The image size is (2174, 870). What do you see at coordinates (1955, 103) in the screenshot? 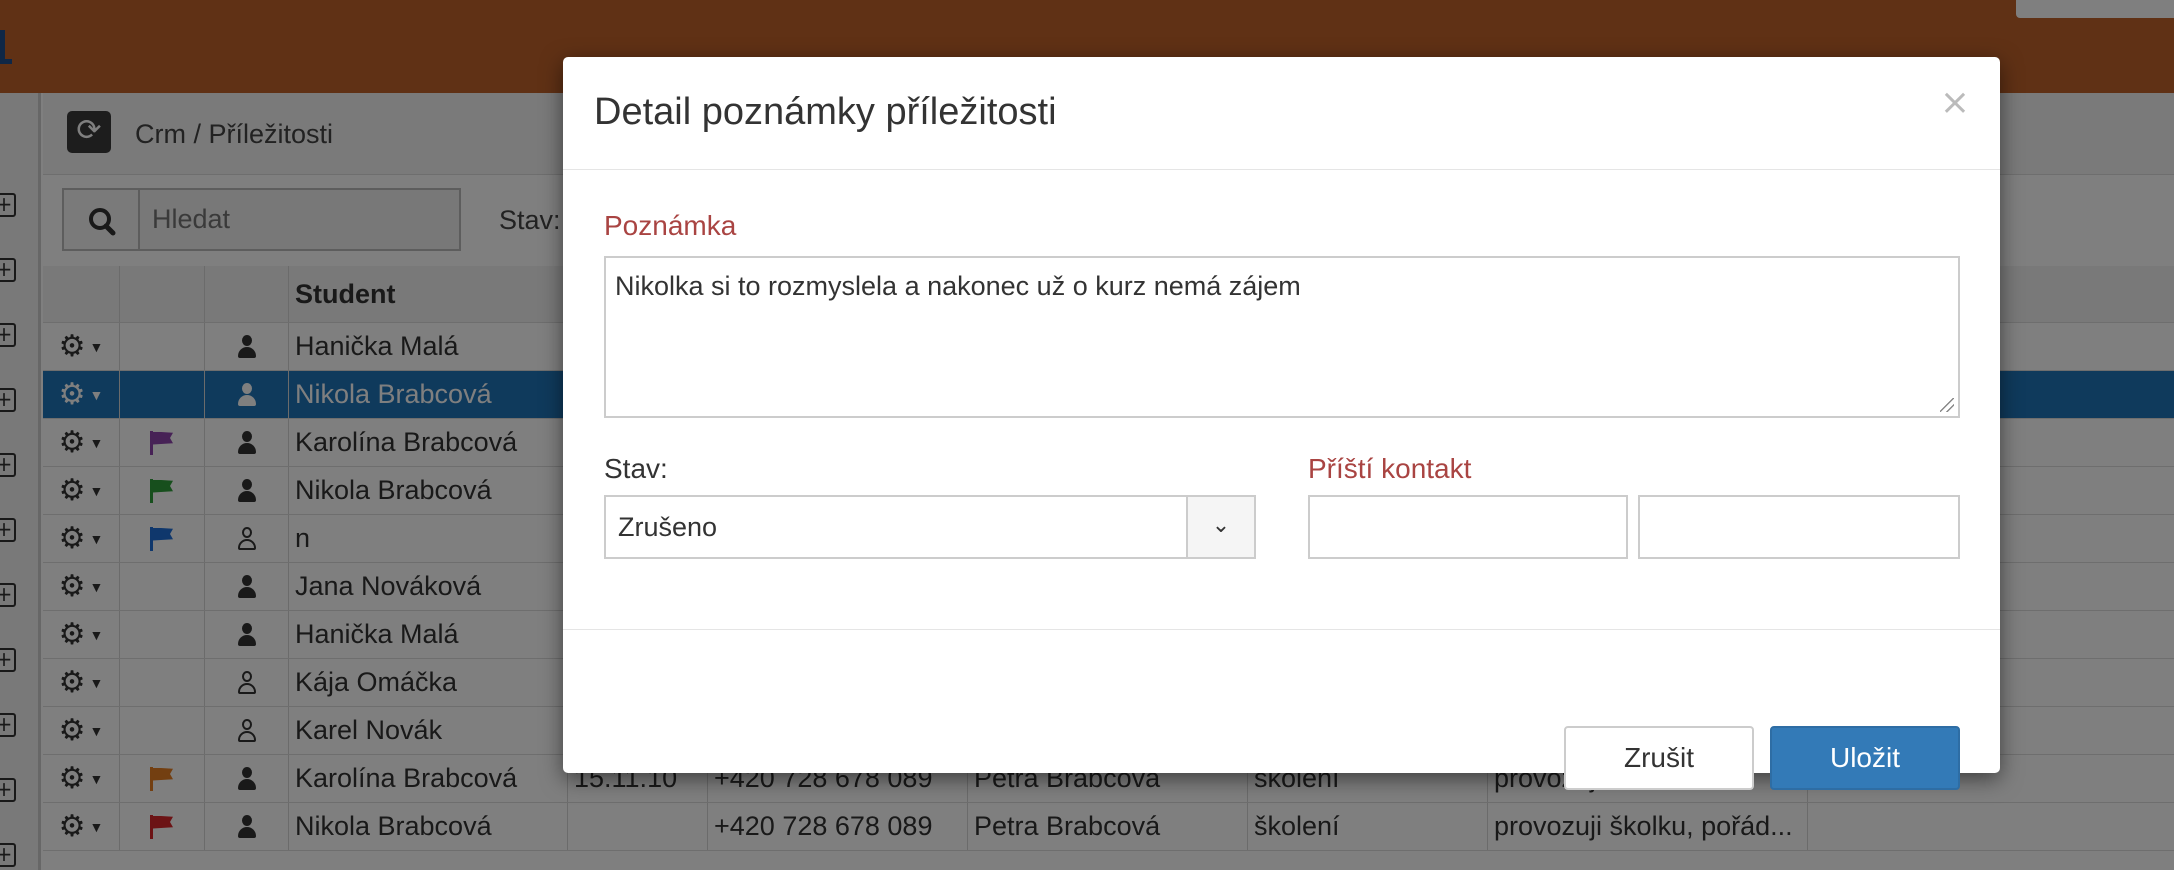
I see `close-icon: ×` at bounding box center [1955, 103].